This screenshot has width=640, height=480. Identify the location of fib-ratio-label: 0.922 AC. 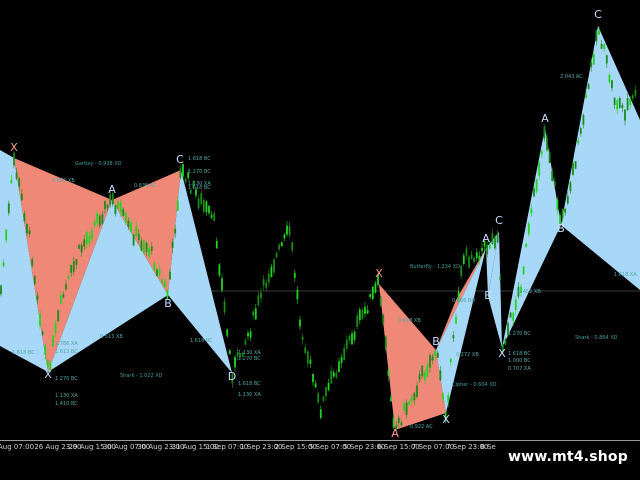
(421, 427).